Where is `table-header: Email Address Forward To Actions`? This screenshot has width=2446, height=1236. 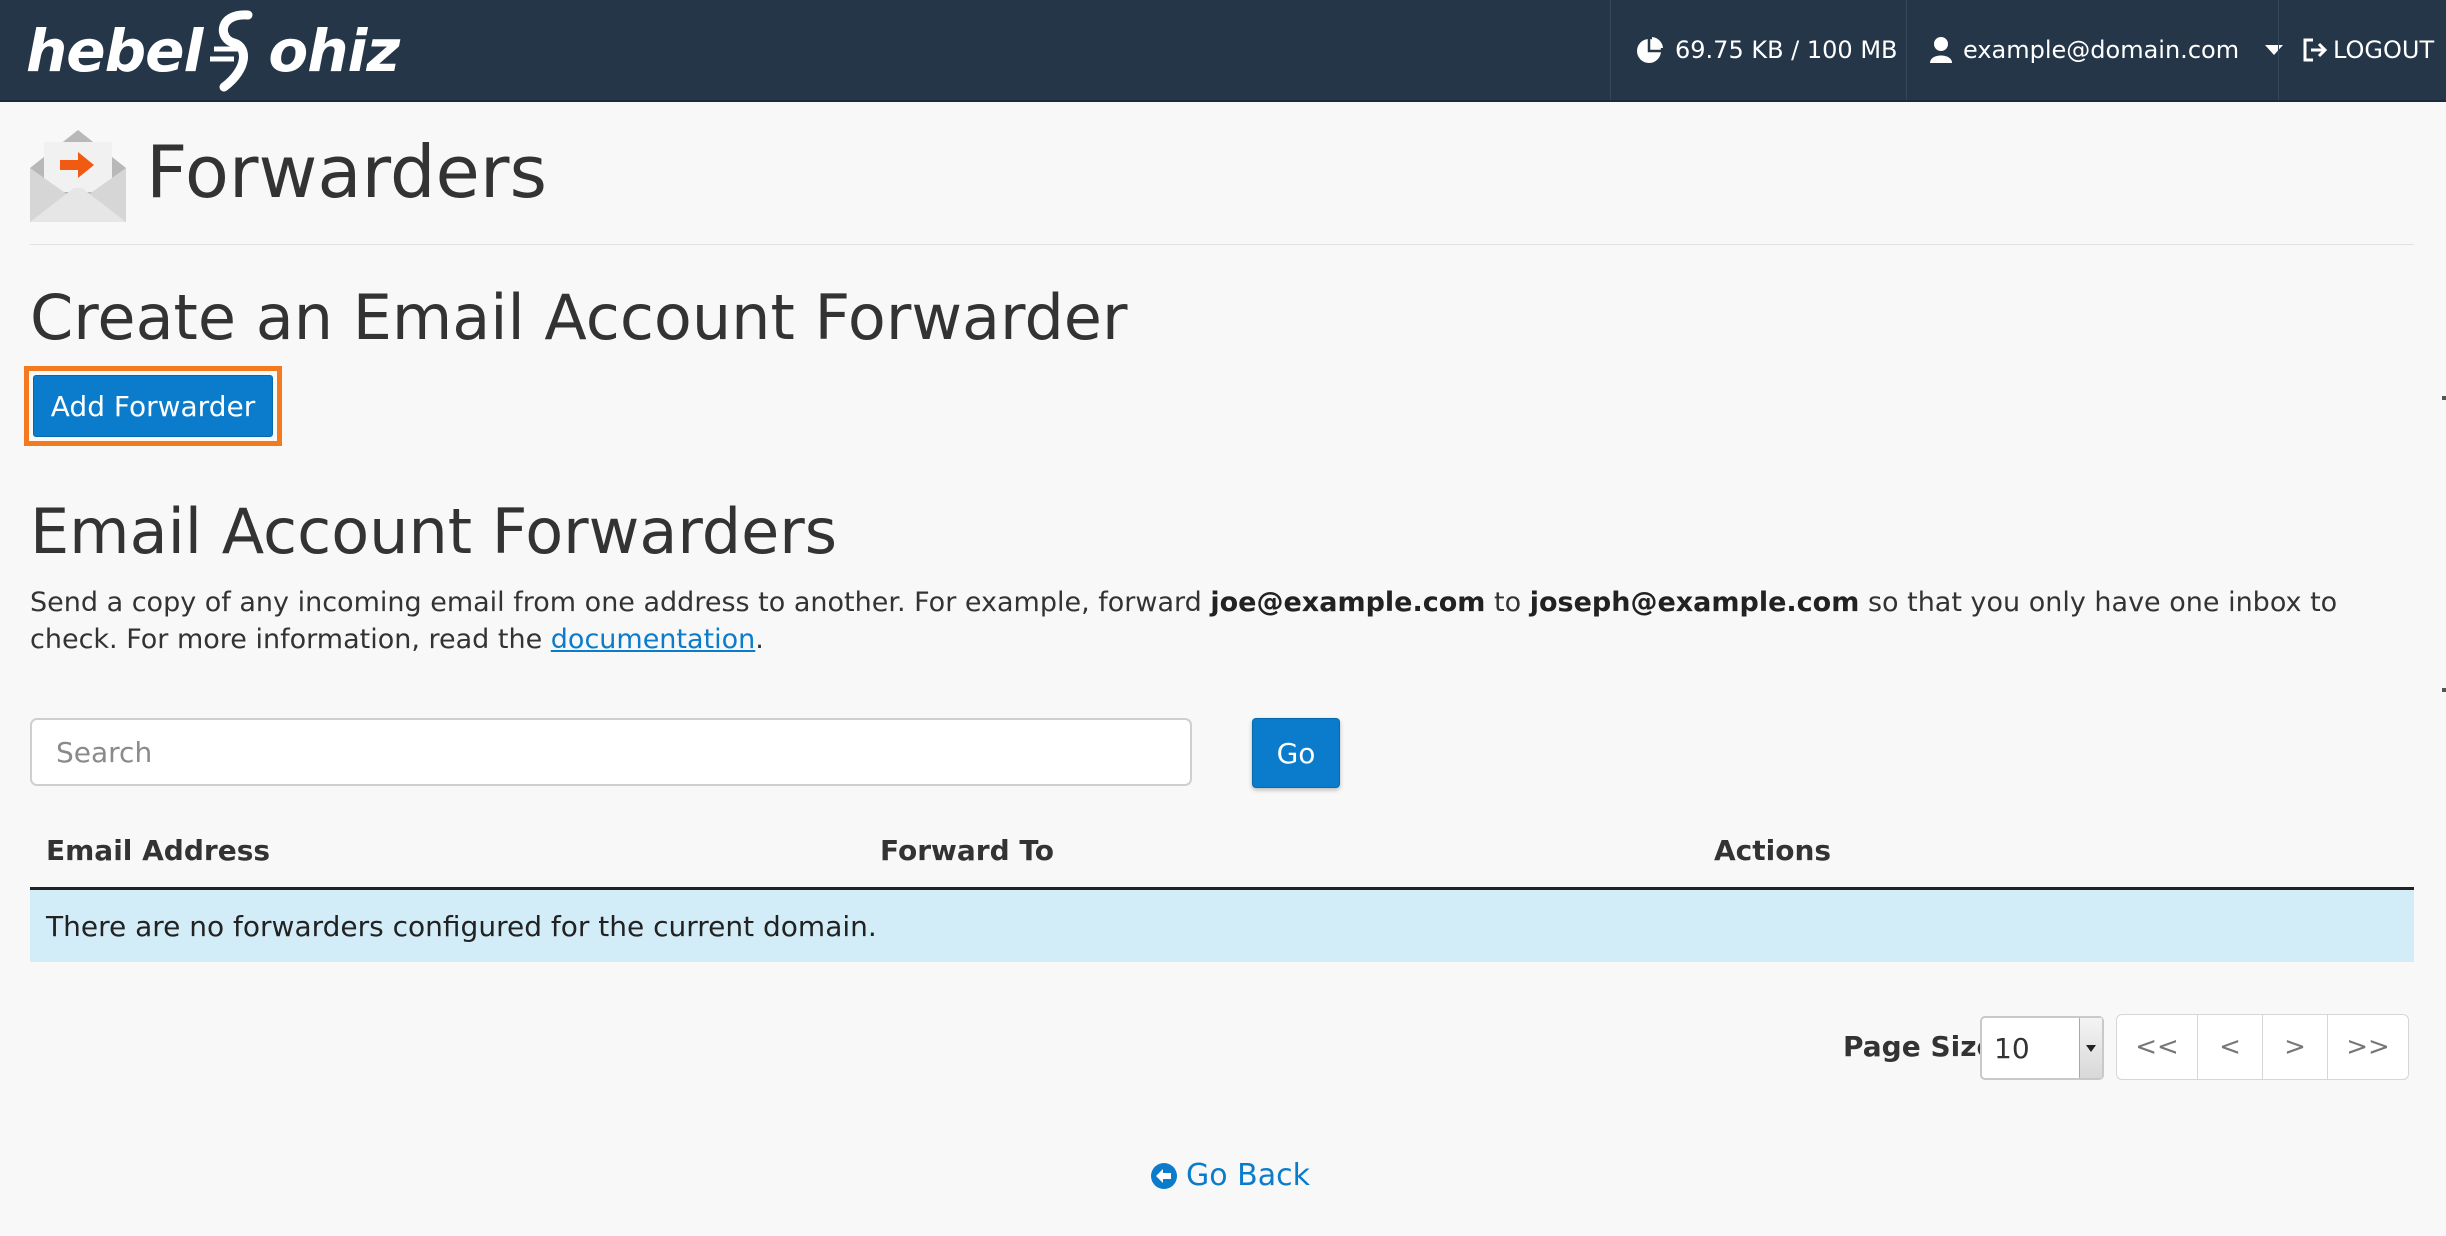
table-header: Email Address Forward To Actions is located at coordinates (1222, 856).